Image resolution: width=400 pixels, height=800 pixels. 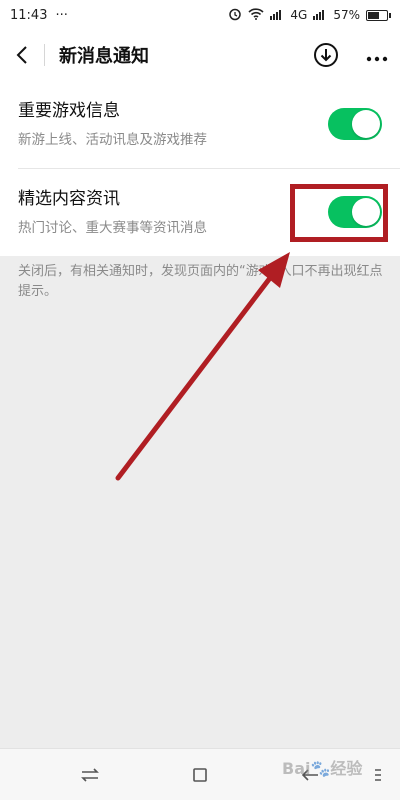 I want to click on toggle-important-game-info, so click(x=355, y=124).